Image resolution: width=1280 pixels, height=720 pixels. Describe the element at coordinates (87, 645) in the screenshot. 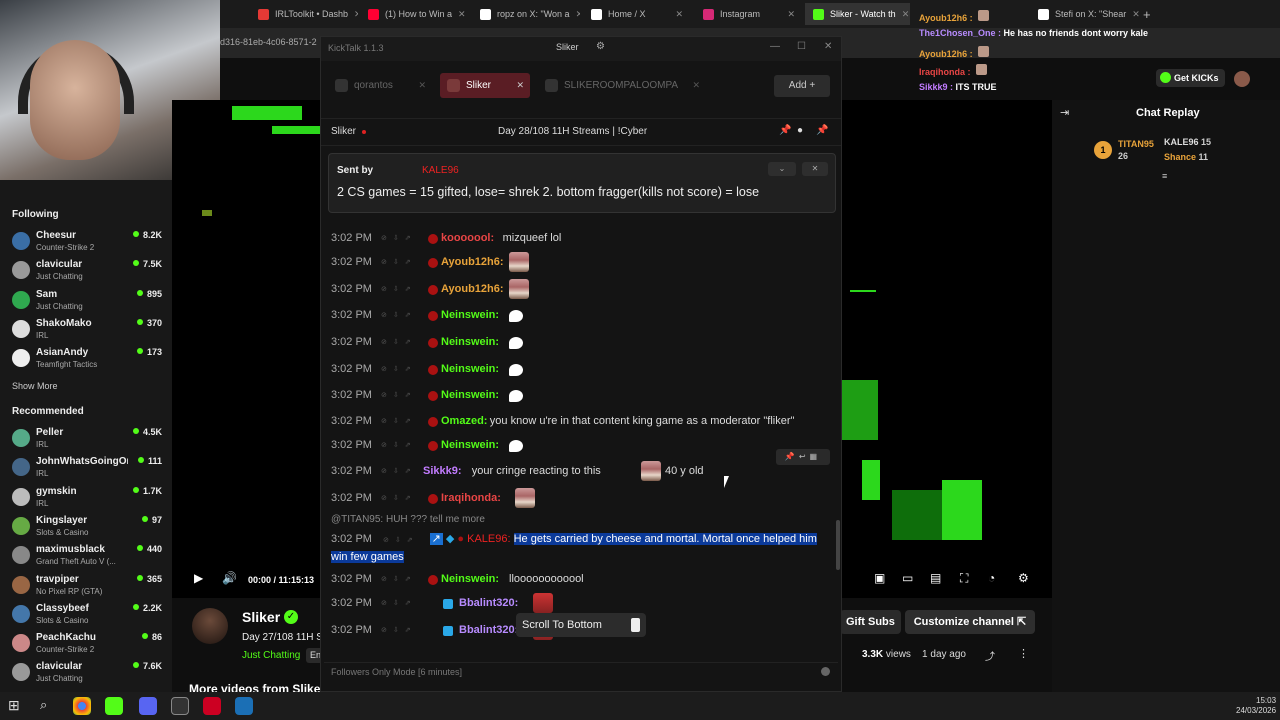

I see `sidebar-channel: PeachKachu Counter-Strike 2 86` at that location.